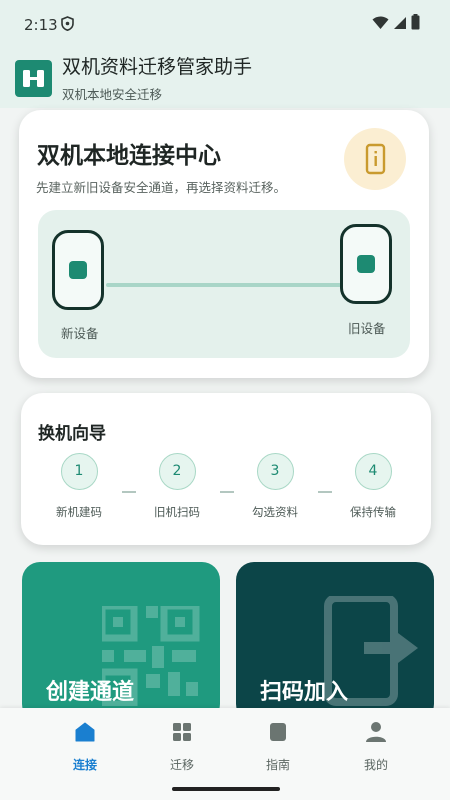 This screenshot has height=800, width=450. I want to click on nav-label-migrate: 迁移, so click(181, 765).